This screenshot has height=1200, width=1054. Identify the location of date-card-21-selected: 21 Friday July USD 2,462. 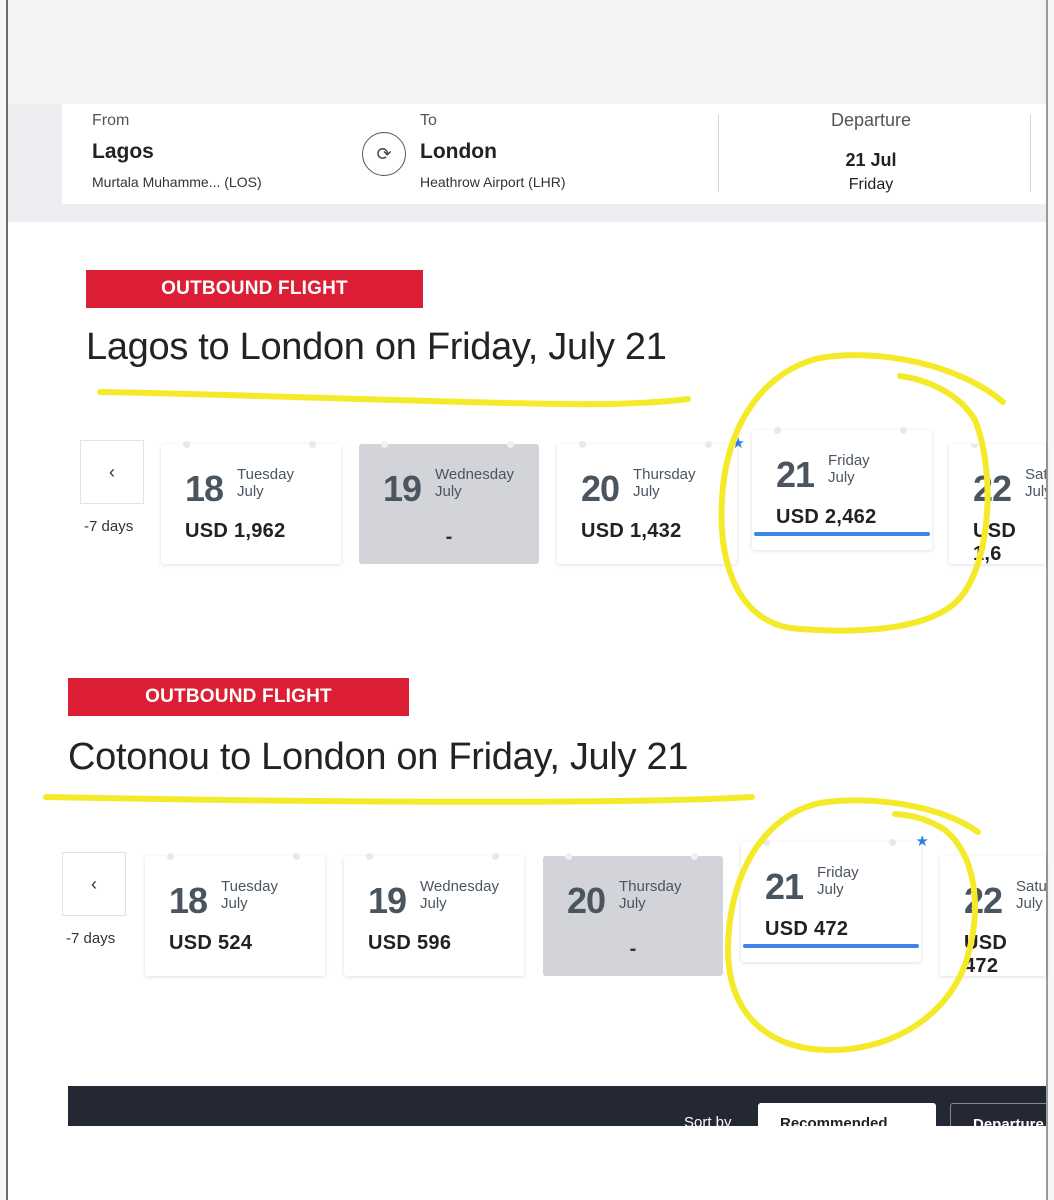
(842, 488).